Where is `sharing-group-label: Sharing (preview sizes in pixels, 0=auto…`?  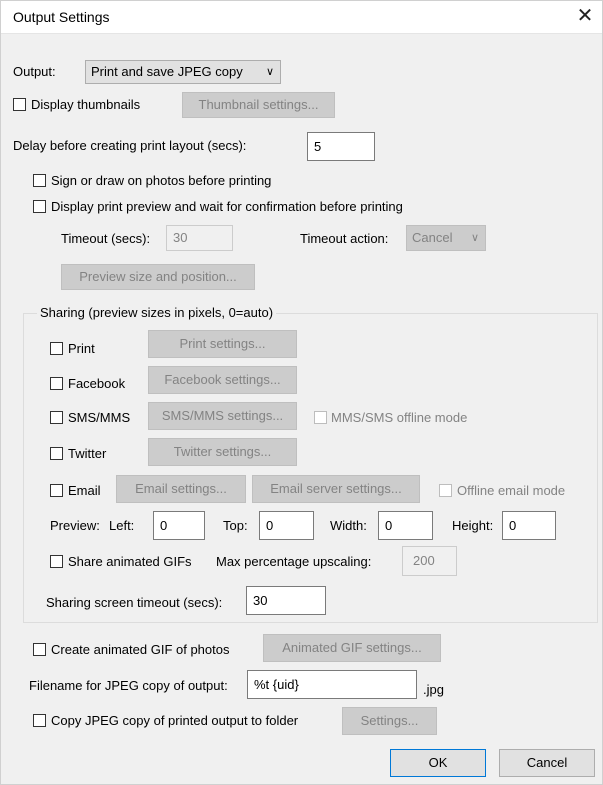 sharing-group-label: Sharing (preview sizes in pixels, 0=auto… is located at coordinates (157, 313).